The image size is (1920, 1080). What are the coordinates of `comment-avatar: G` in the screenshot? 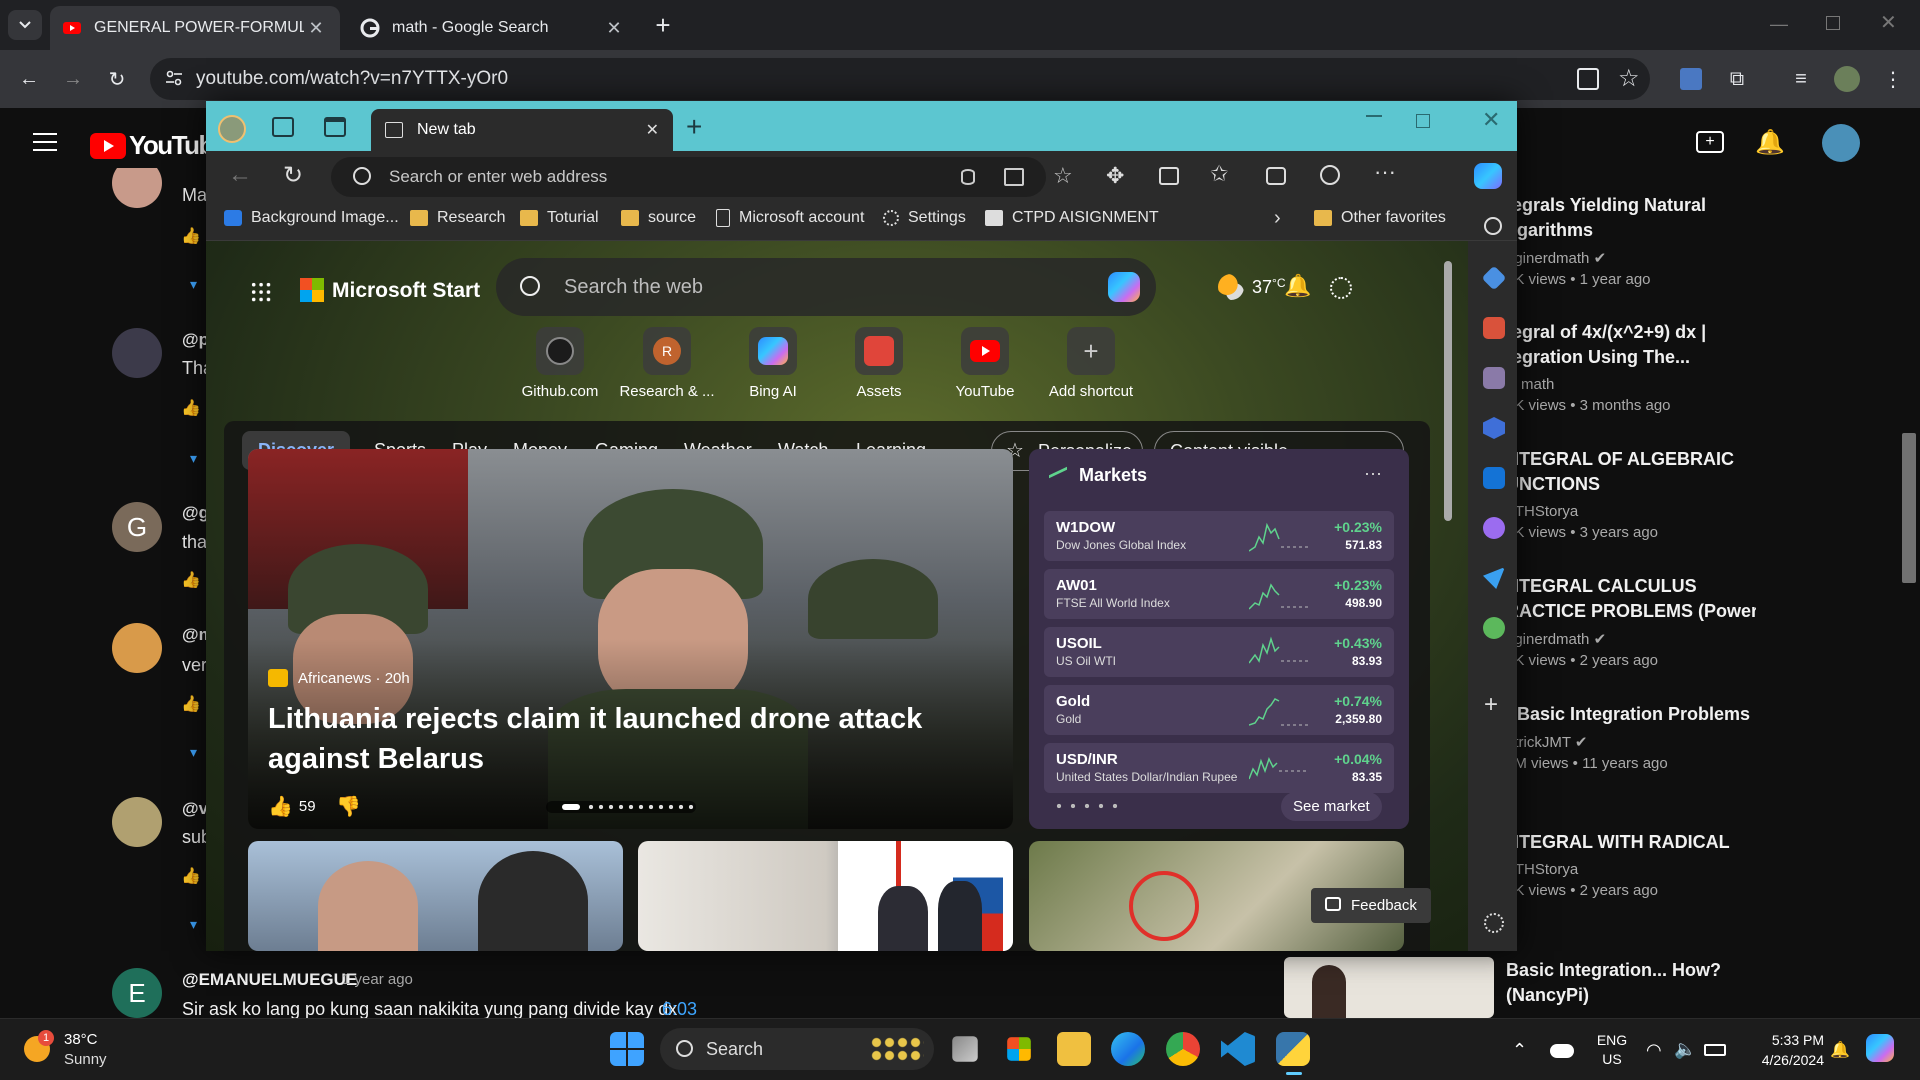 It's located at (137, 527).